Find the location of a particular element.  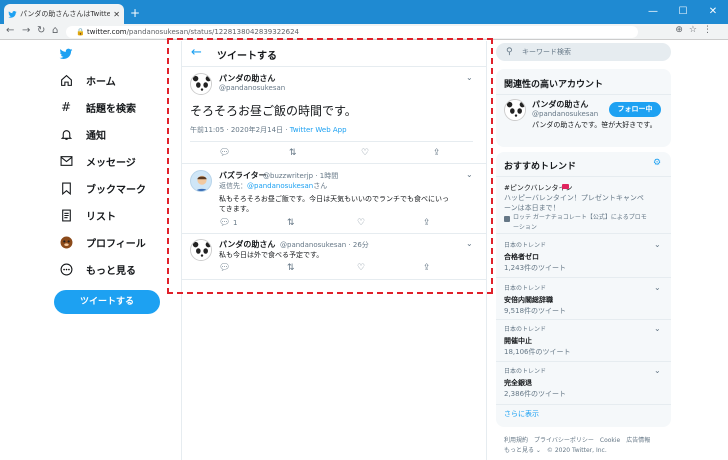

card-title: 関連性の高いアカウント is located at coordinates (554, 85).